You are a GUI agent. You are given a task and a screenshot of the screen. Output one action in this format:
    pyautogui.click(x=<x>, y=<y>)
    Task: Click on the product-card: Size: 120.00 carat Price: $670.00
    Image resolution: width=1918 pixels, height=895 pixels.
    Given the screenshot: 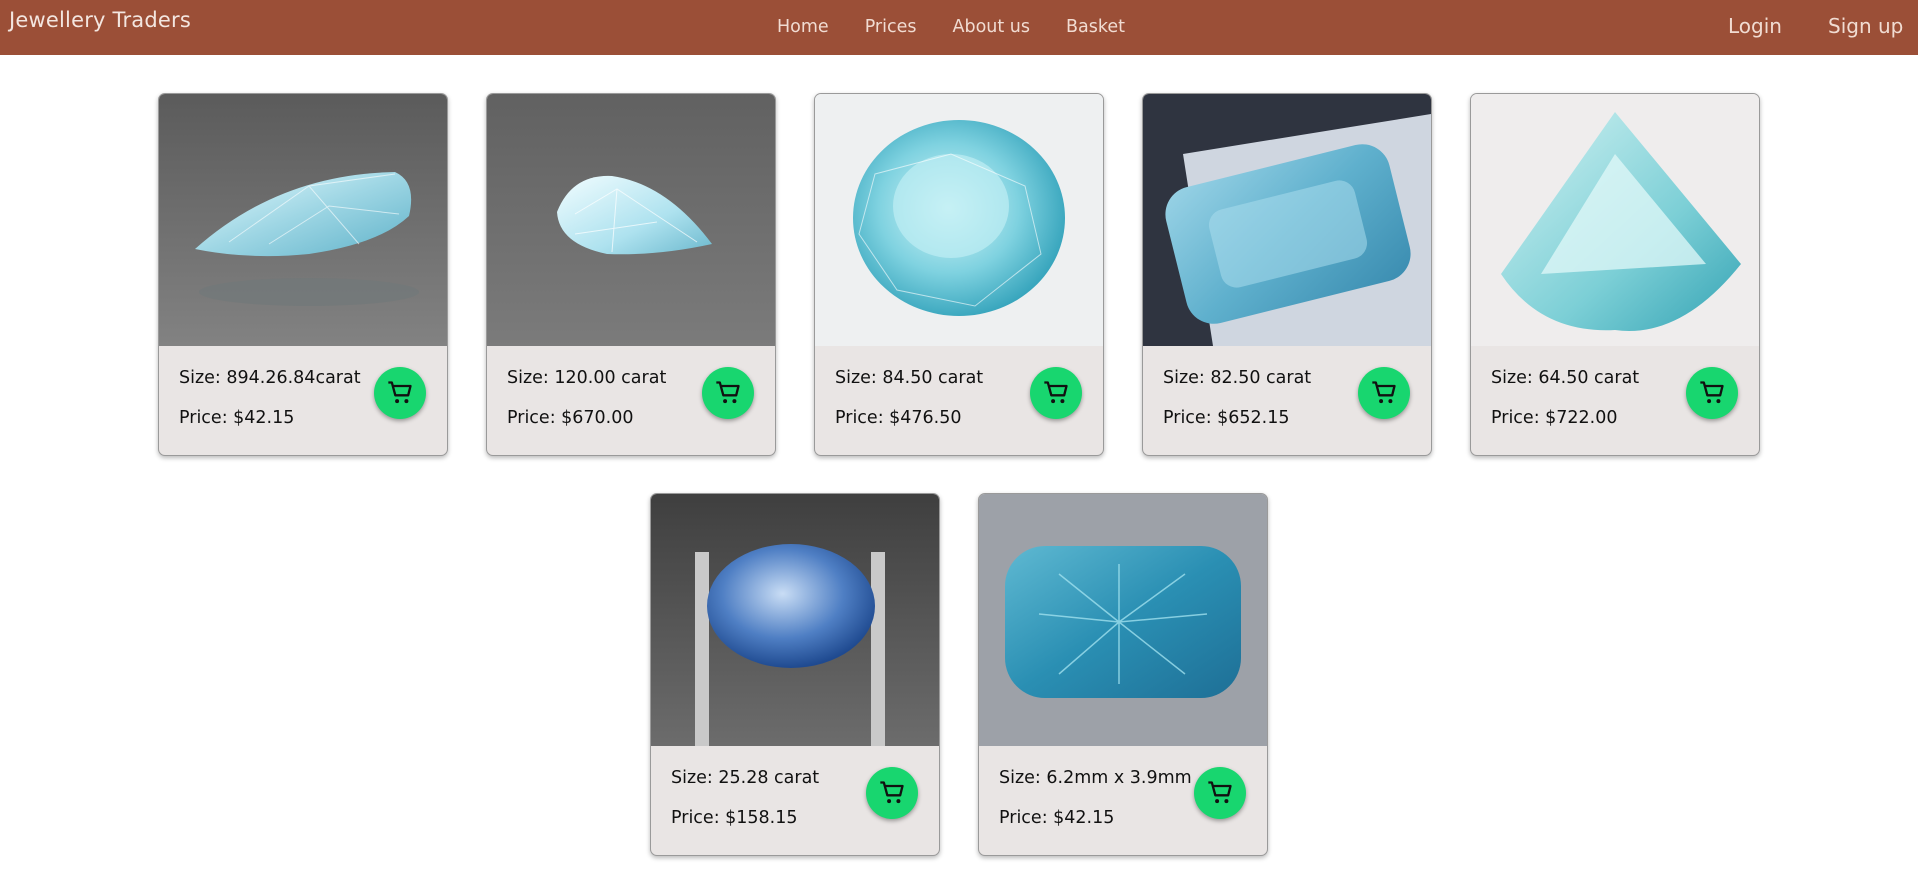 What is the action you would take?
    pyautogui.click(x=631, y=274)
    